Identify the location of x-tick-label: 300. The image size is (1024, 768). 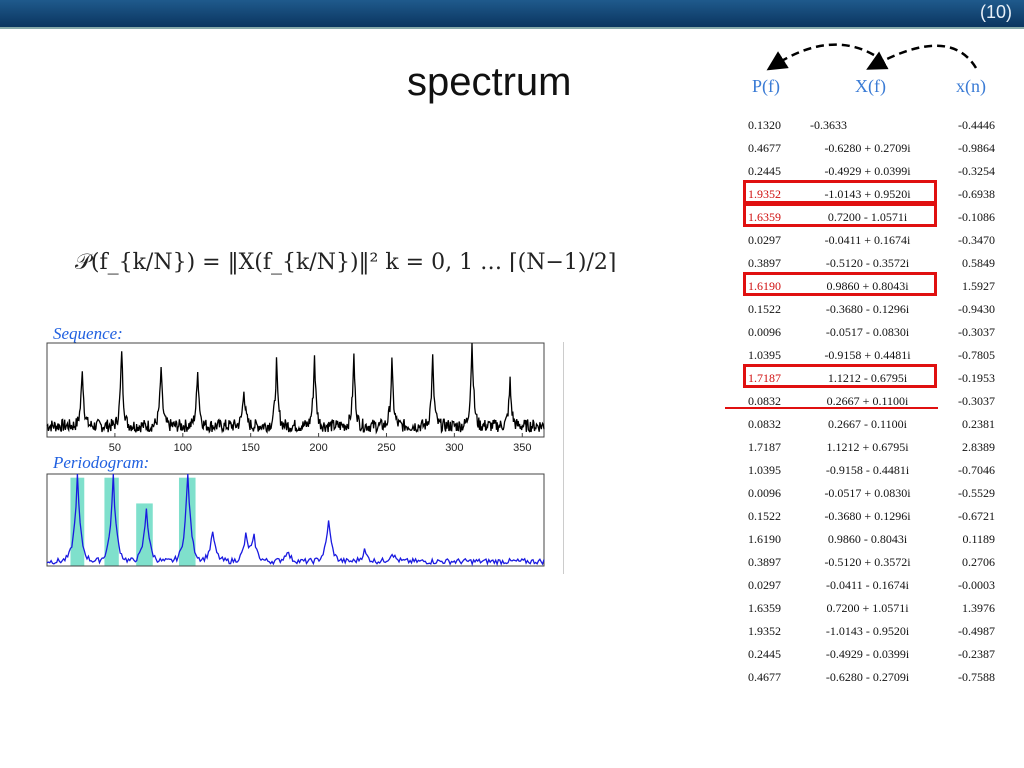
(454, 448).